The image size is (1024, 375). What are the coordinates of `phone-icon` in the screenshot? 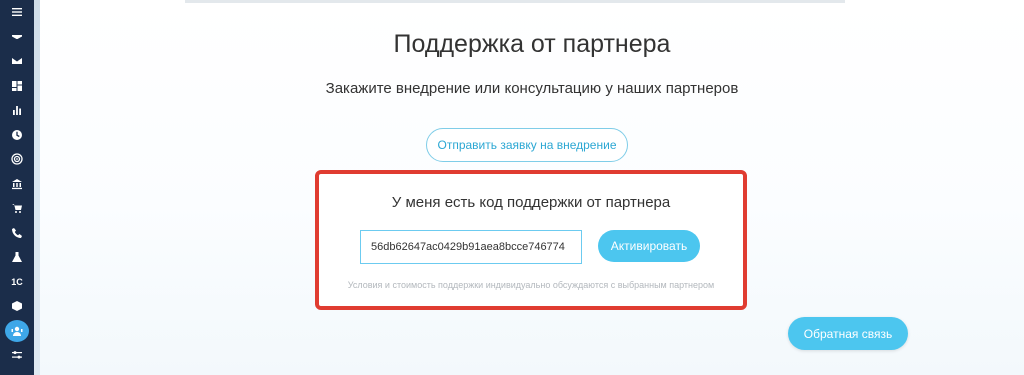 It's located at (17, 233).